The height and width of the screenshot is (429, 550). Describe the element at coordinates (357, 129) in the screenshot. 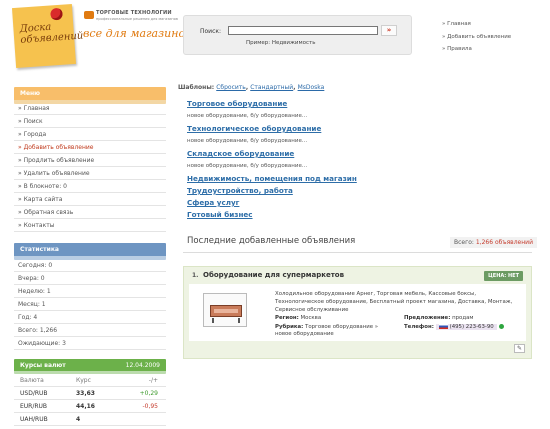

I see `category-link: Технологическое оборудование` at that location.